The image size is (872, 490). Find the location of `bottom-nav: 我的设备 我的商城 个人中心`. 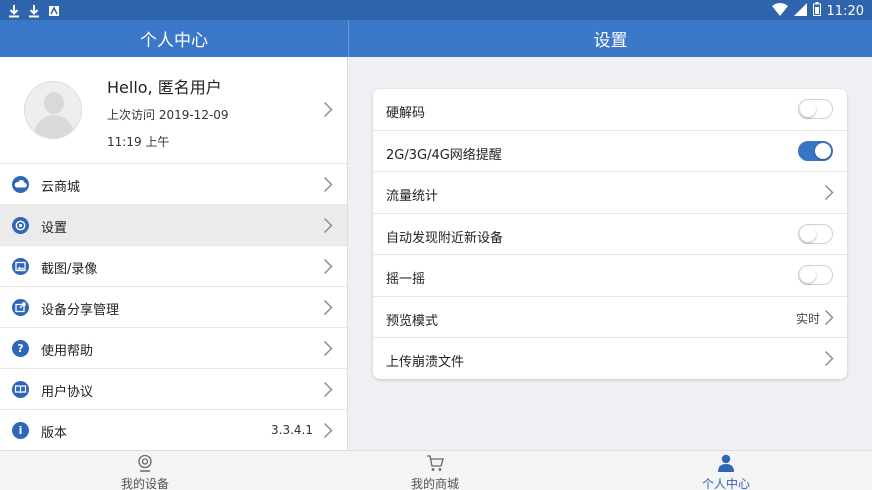

bottom-nav: 我的设备 我的商城 个人中心 is located at coordinates (436, 470).